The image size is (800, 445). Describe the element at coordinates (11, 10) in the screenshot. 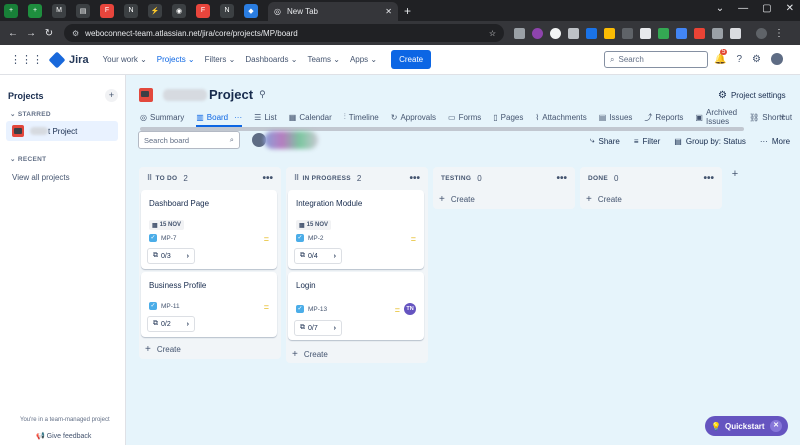

I see `pinned-tab-sheets: +` at that location.